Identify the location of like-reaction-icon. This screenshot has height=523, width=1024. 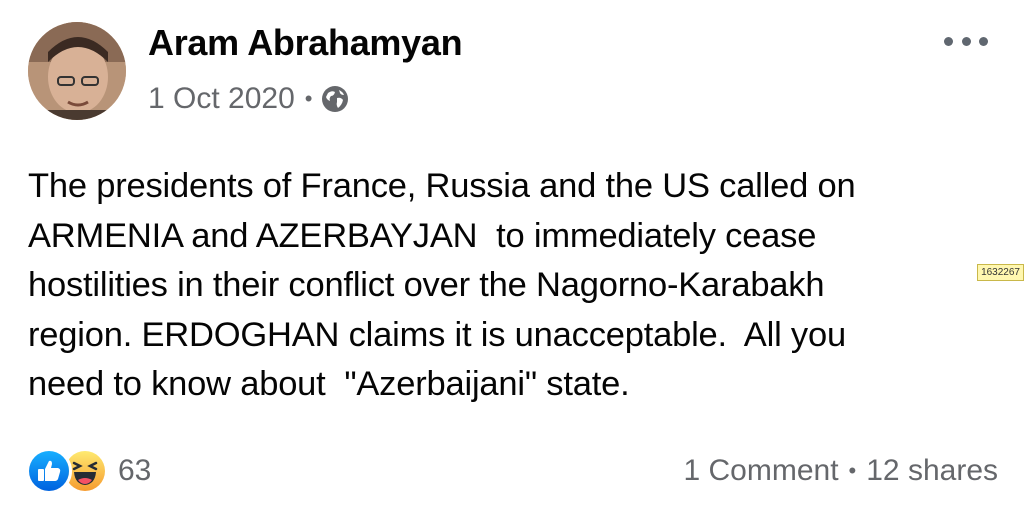
(49, 471).